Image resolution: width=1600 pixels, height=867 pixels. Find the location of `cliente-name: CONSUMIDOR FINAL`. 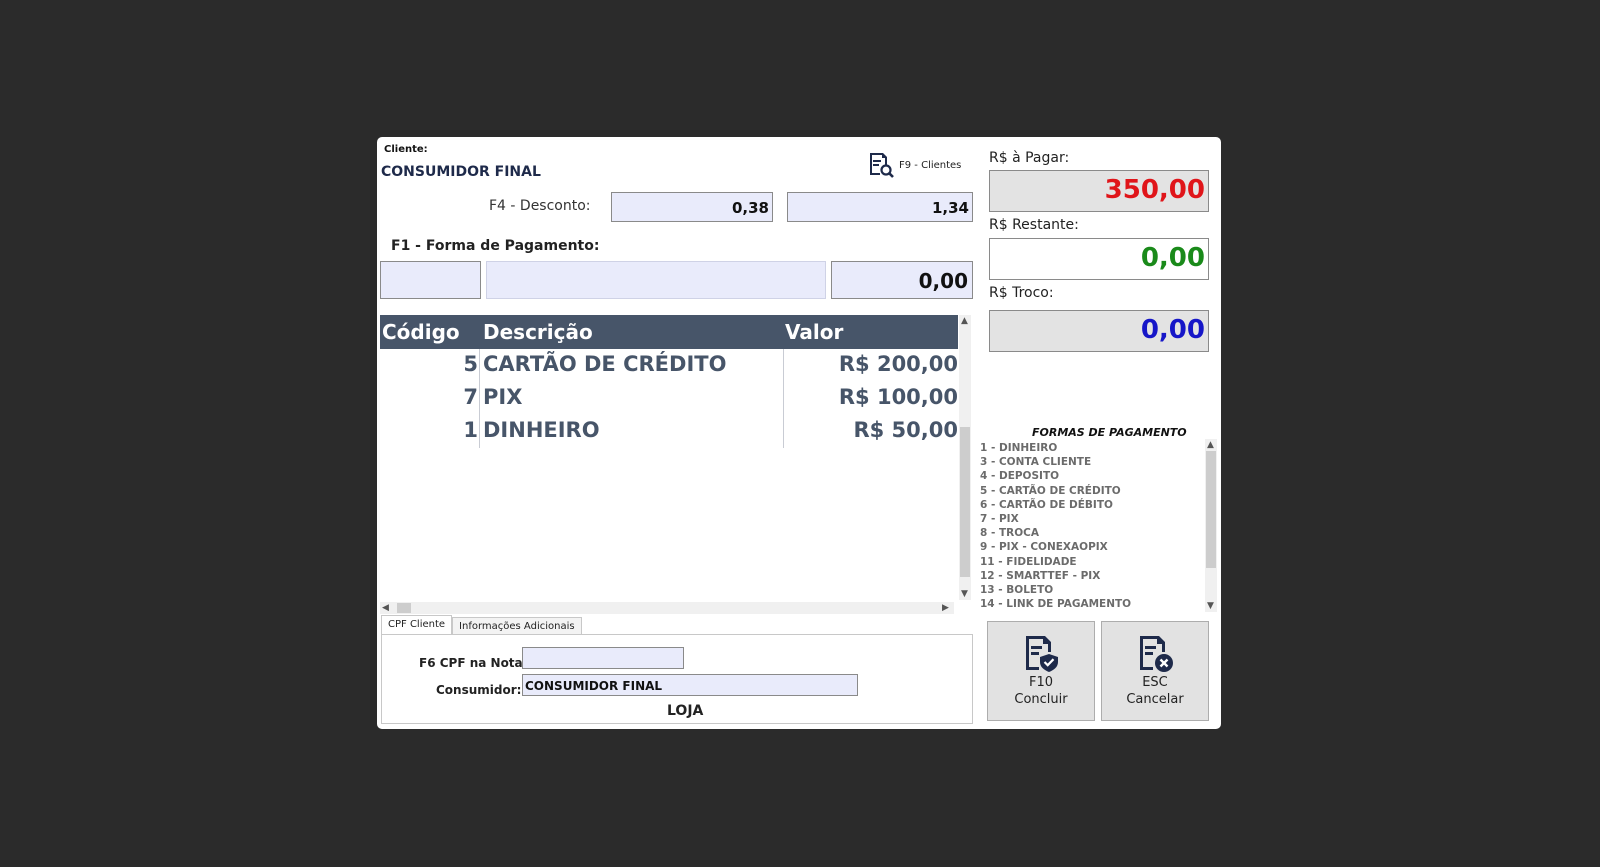

cliente-name: CONSUMIDOR FINAL is located at coordinates (461, 172).